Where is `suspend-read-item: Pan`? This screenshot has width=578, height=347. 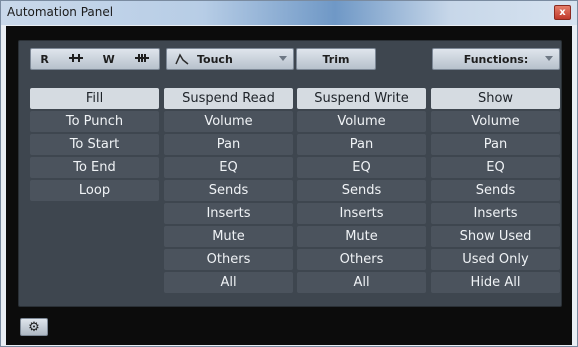 suspend-read-item: Pan is located at coordinates (228, 144).